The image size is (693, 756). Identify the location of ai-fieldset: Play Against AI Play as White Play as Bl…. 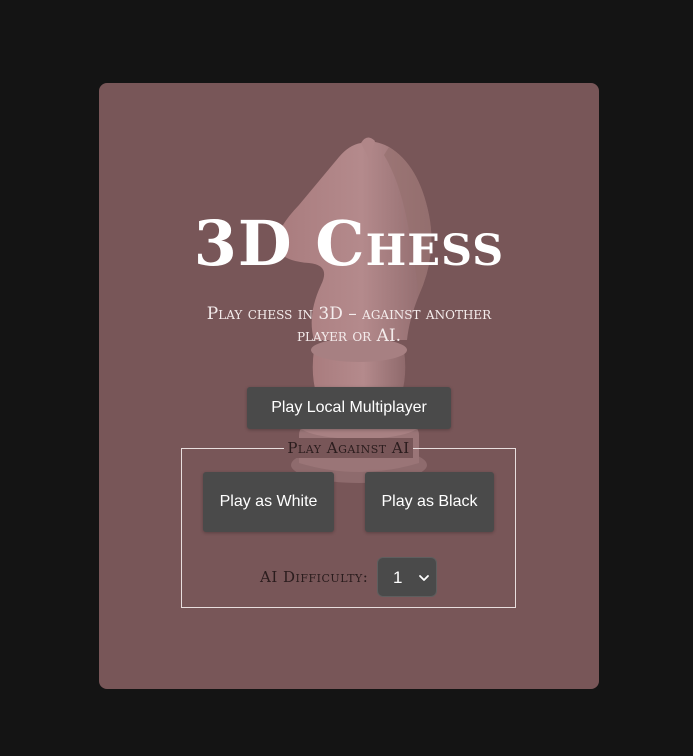
(348, 523).